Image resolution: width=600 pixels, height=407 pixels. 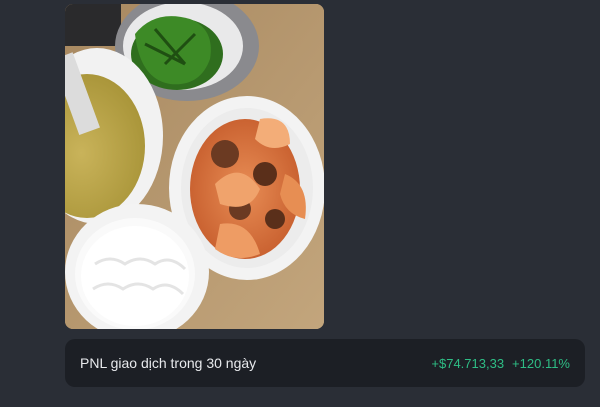 I want to click on pnl-values: +$74.713,33 +120.11%, so click(x=500, y=363).